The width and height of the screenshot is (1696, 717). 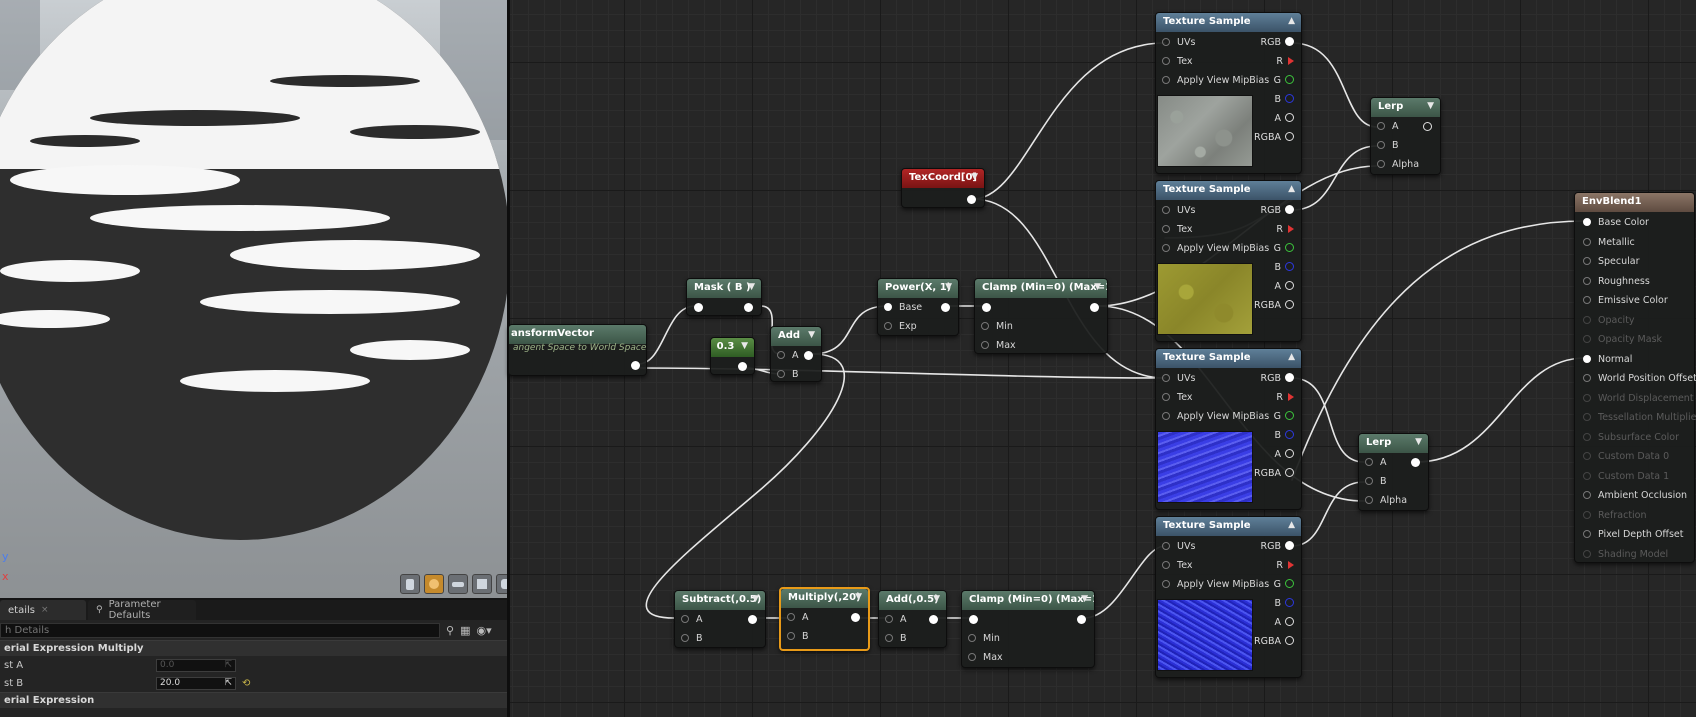 I want to click on search-icon: ⚲, so click(x=450, y=630).